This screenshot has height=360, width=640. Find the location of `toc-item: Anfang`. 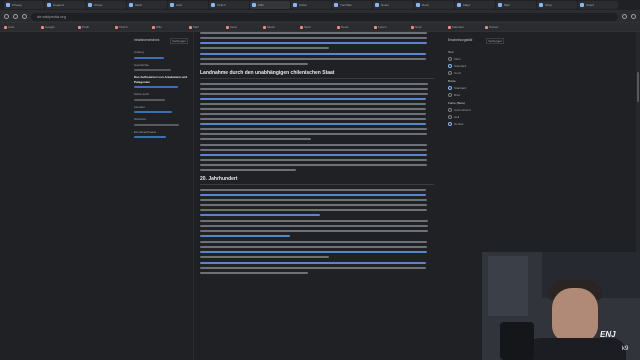

toc-item: Anfang is located at coordinates (161, 52).